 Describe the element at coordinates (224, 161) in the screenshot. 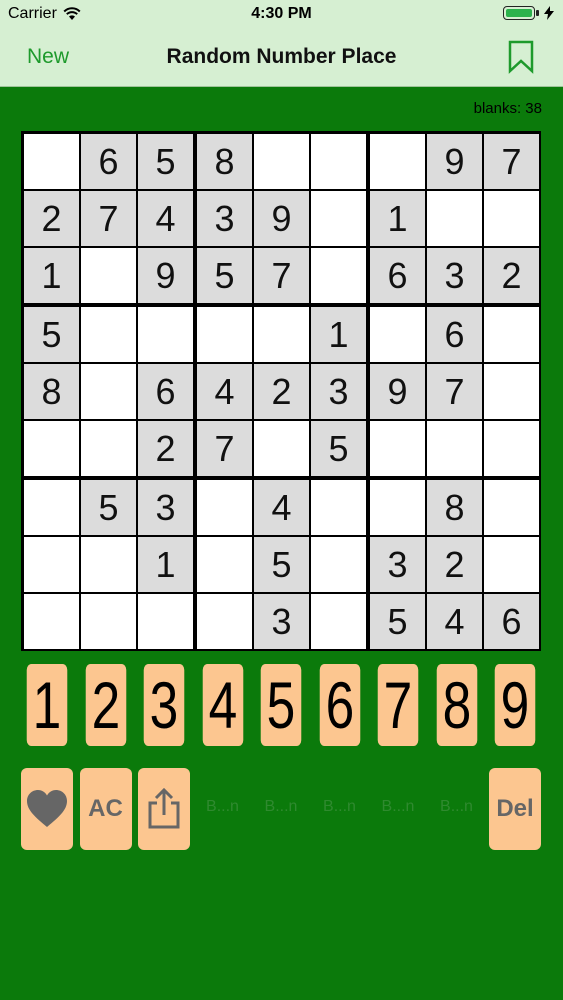

I see `board-cell-r1-c4: 8` at that location.